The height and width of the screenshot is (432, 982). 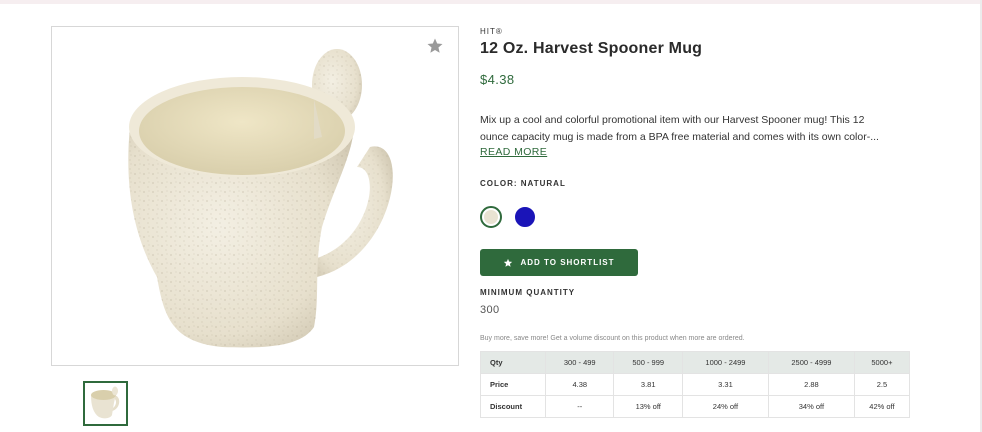 What do you see at coordinates (523, 183) in the screenshot?
I see `color-label: COLOR: NATURAL` at bounding box center [523, 183].